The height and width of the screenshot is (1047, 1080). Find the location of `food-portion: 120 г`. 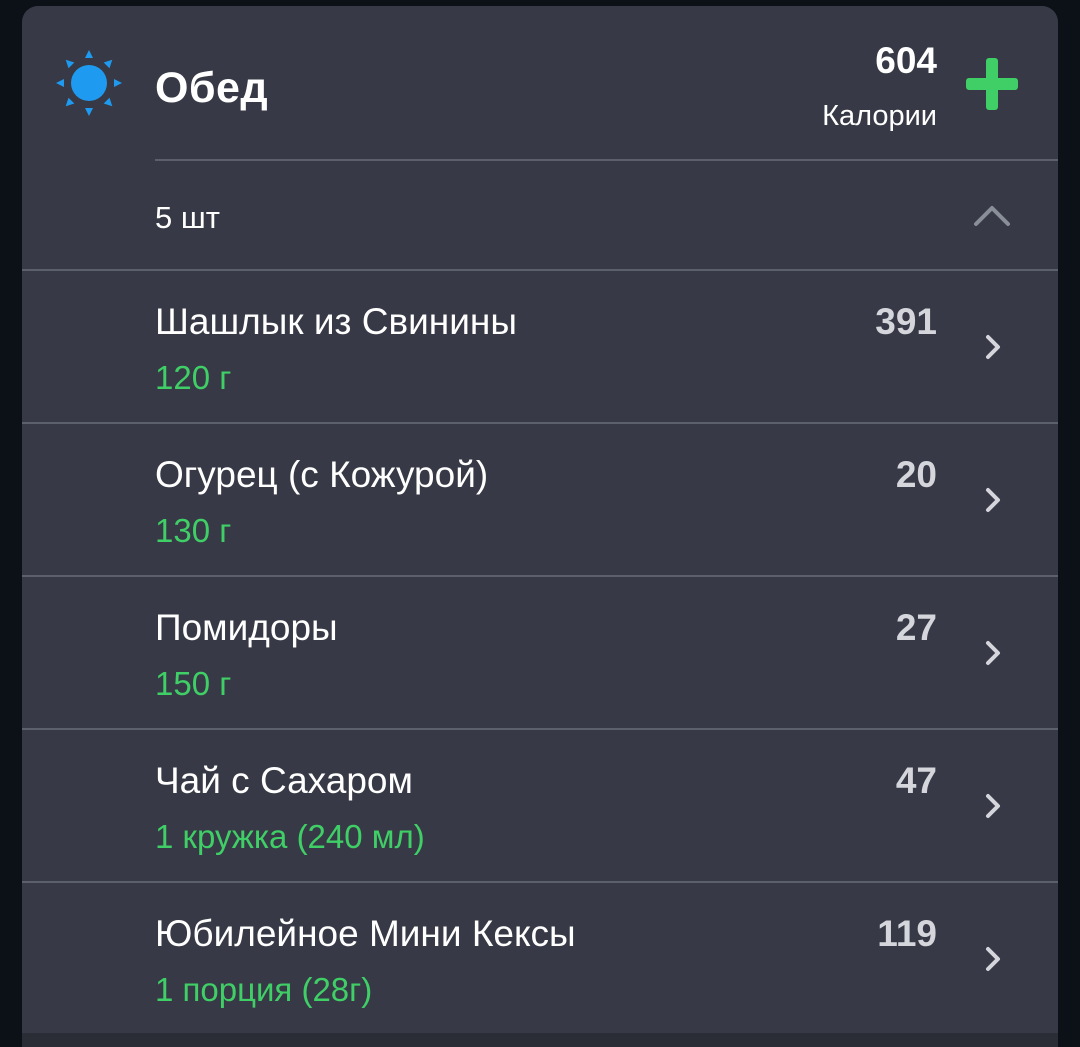

food-portion: 120 г is located at coordinates (193, 377).